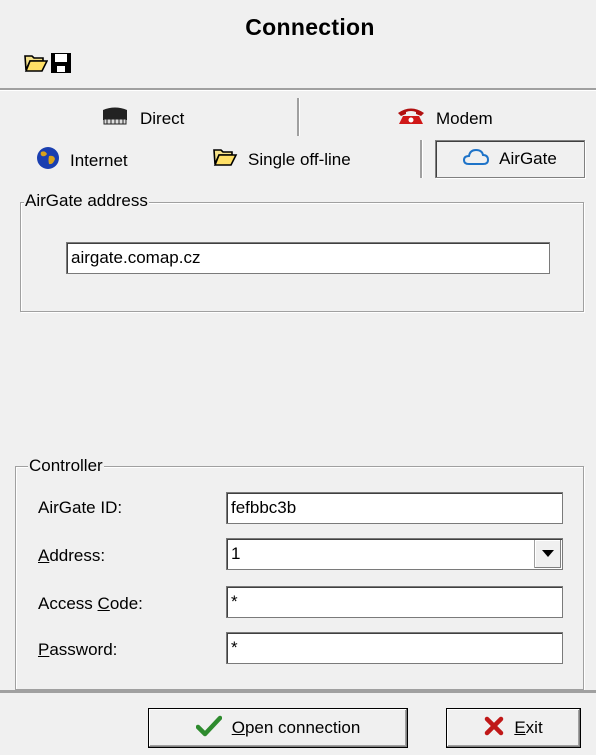  Describe the element at coordinates (162, 118) in the screenshot. I see `tab-direct-label: Direct` at that location.